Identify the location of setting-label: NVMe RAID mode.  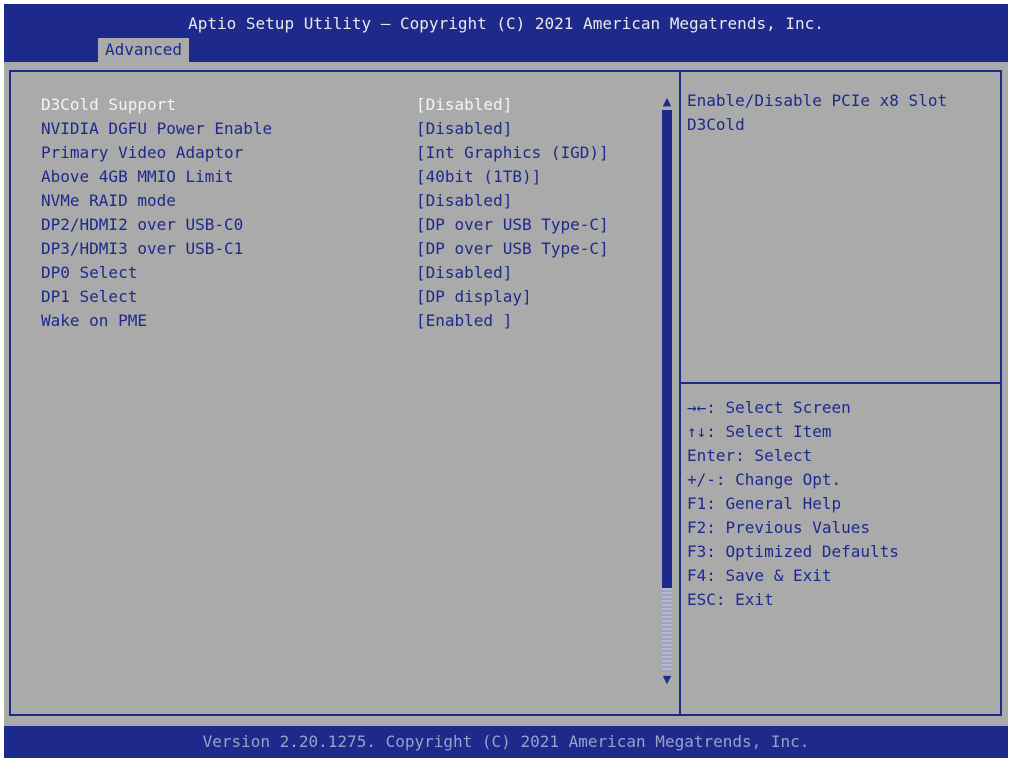
(108, 200).